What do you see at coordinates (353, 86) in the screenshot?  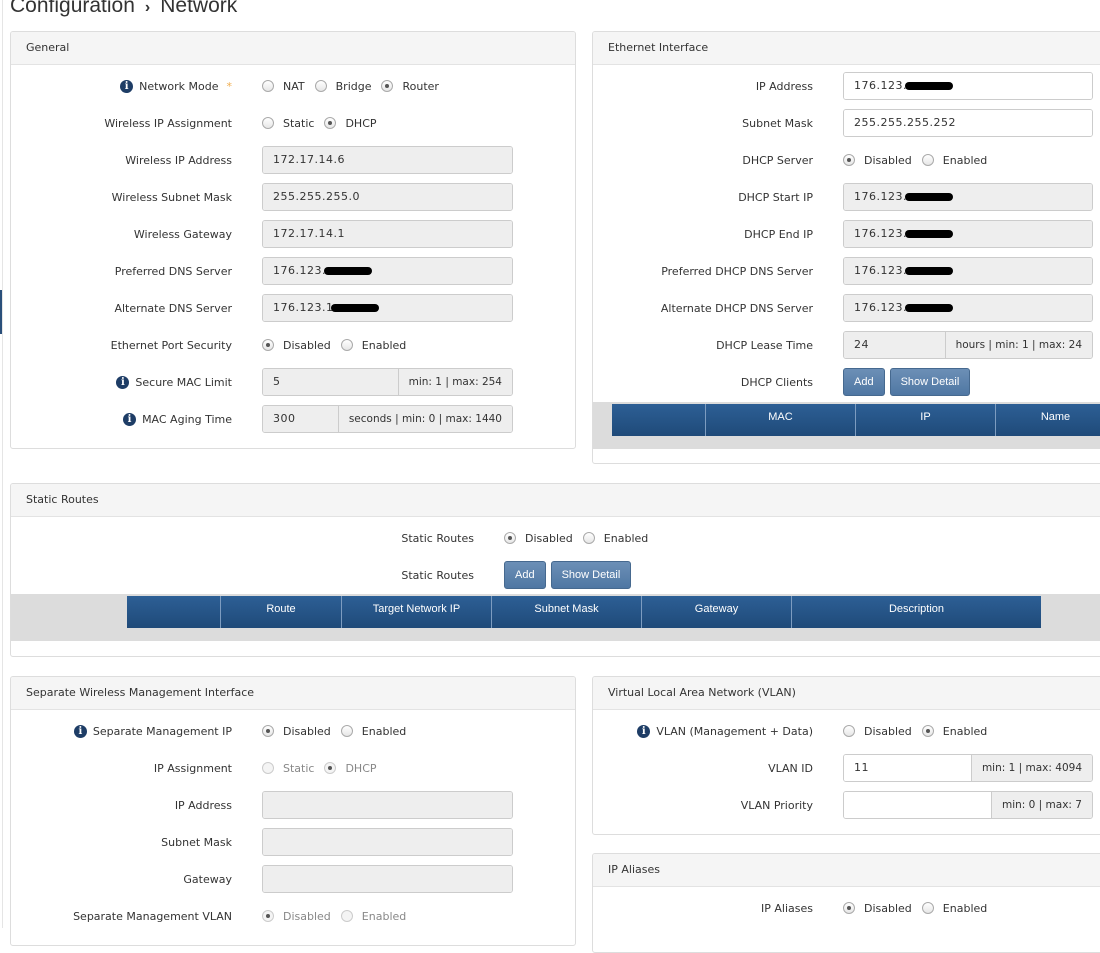 I see `radio-label: Bridge` at bounding box center [353, 86].